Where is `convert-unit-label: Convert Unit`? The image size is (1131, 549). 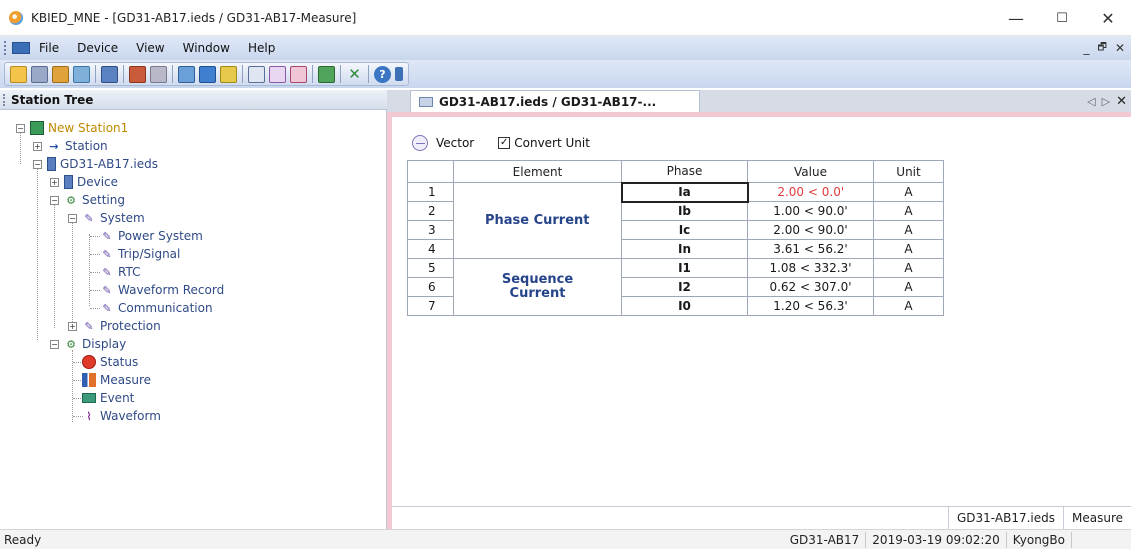
convert-unit-label: Convert Unit is located at coordinates (552, 143).